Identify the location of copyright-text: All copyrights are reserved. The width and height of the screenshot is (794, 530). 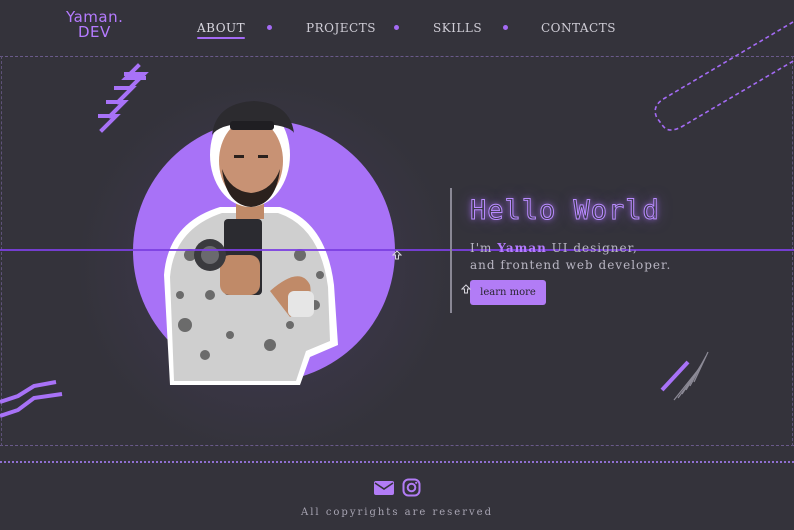
(397, 512).